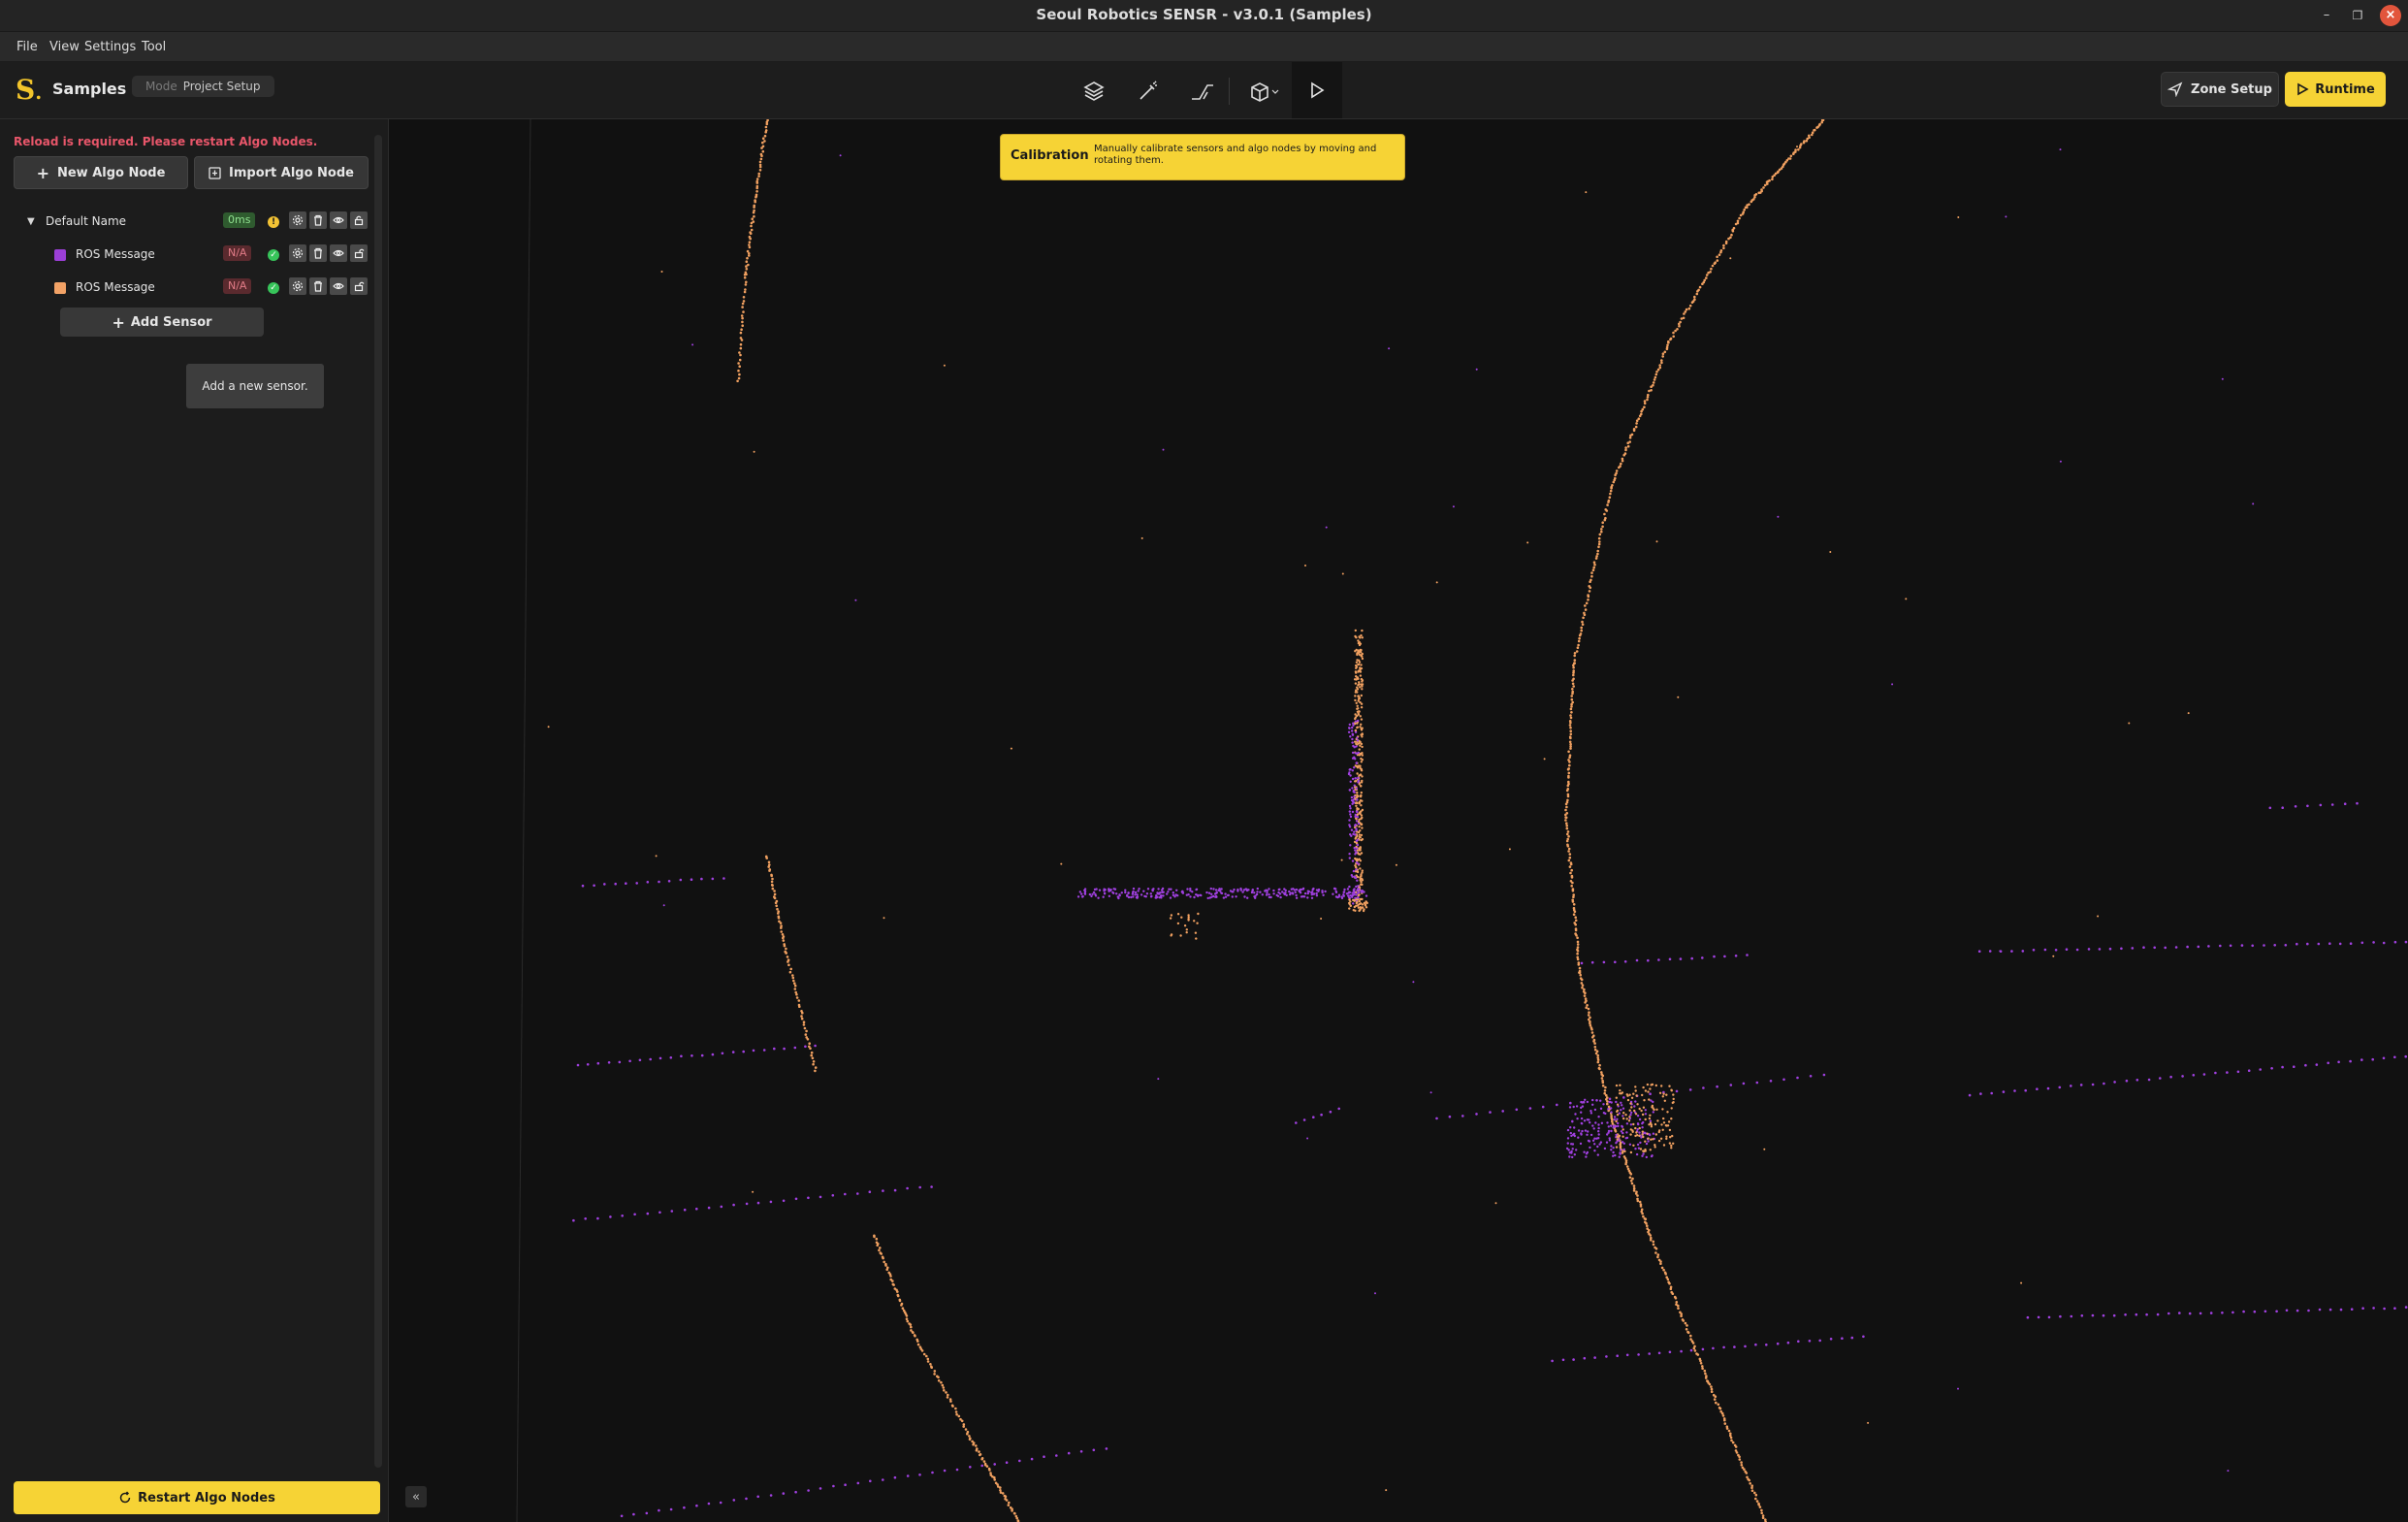  I want to click on import-icon, so click(215, 172).